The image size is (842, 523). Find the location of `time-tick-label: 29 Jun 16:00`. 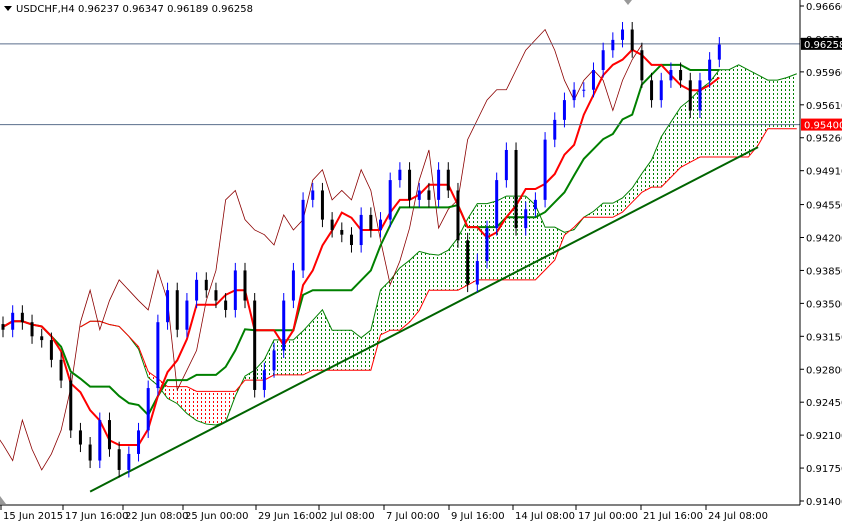

time-tick-label: 29 Jun 16:00 is located at coordinates (290, 516).